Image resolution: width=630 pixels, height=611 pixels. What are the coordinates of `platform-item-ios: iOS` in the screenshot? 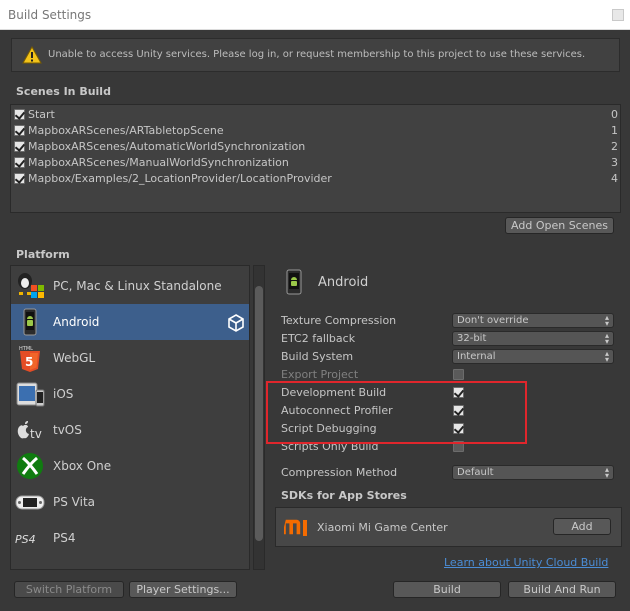 It's located at (130, 394).